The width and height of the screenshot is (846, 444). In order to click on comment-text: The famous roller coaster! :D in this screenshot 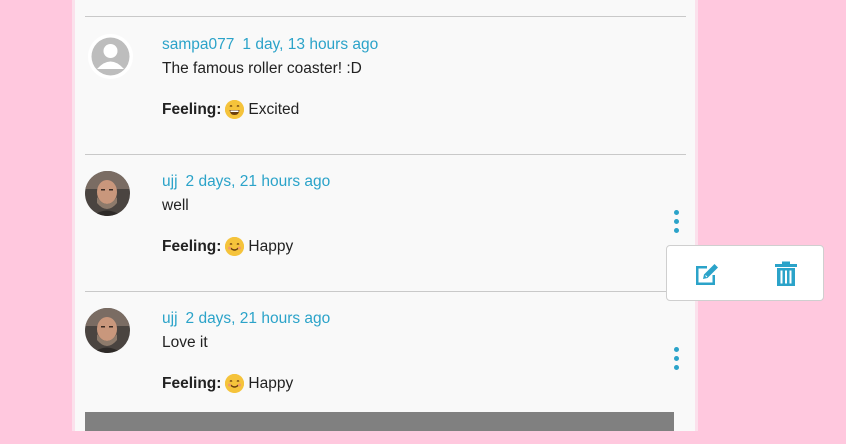, I will do `click(262, 68)`.